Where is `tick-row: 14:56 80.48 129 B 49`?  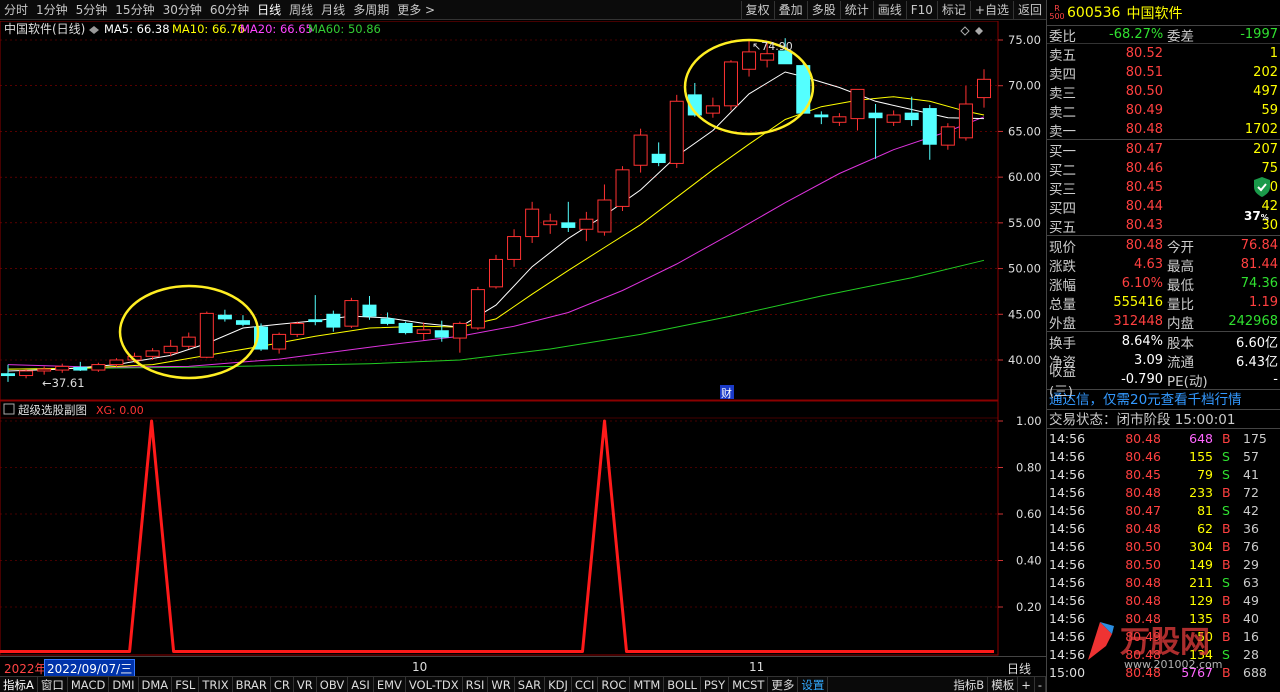
tick-row: 14:56 80.48 129 B 49 is located at coordinates (1163, 600).